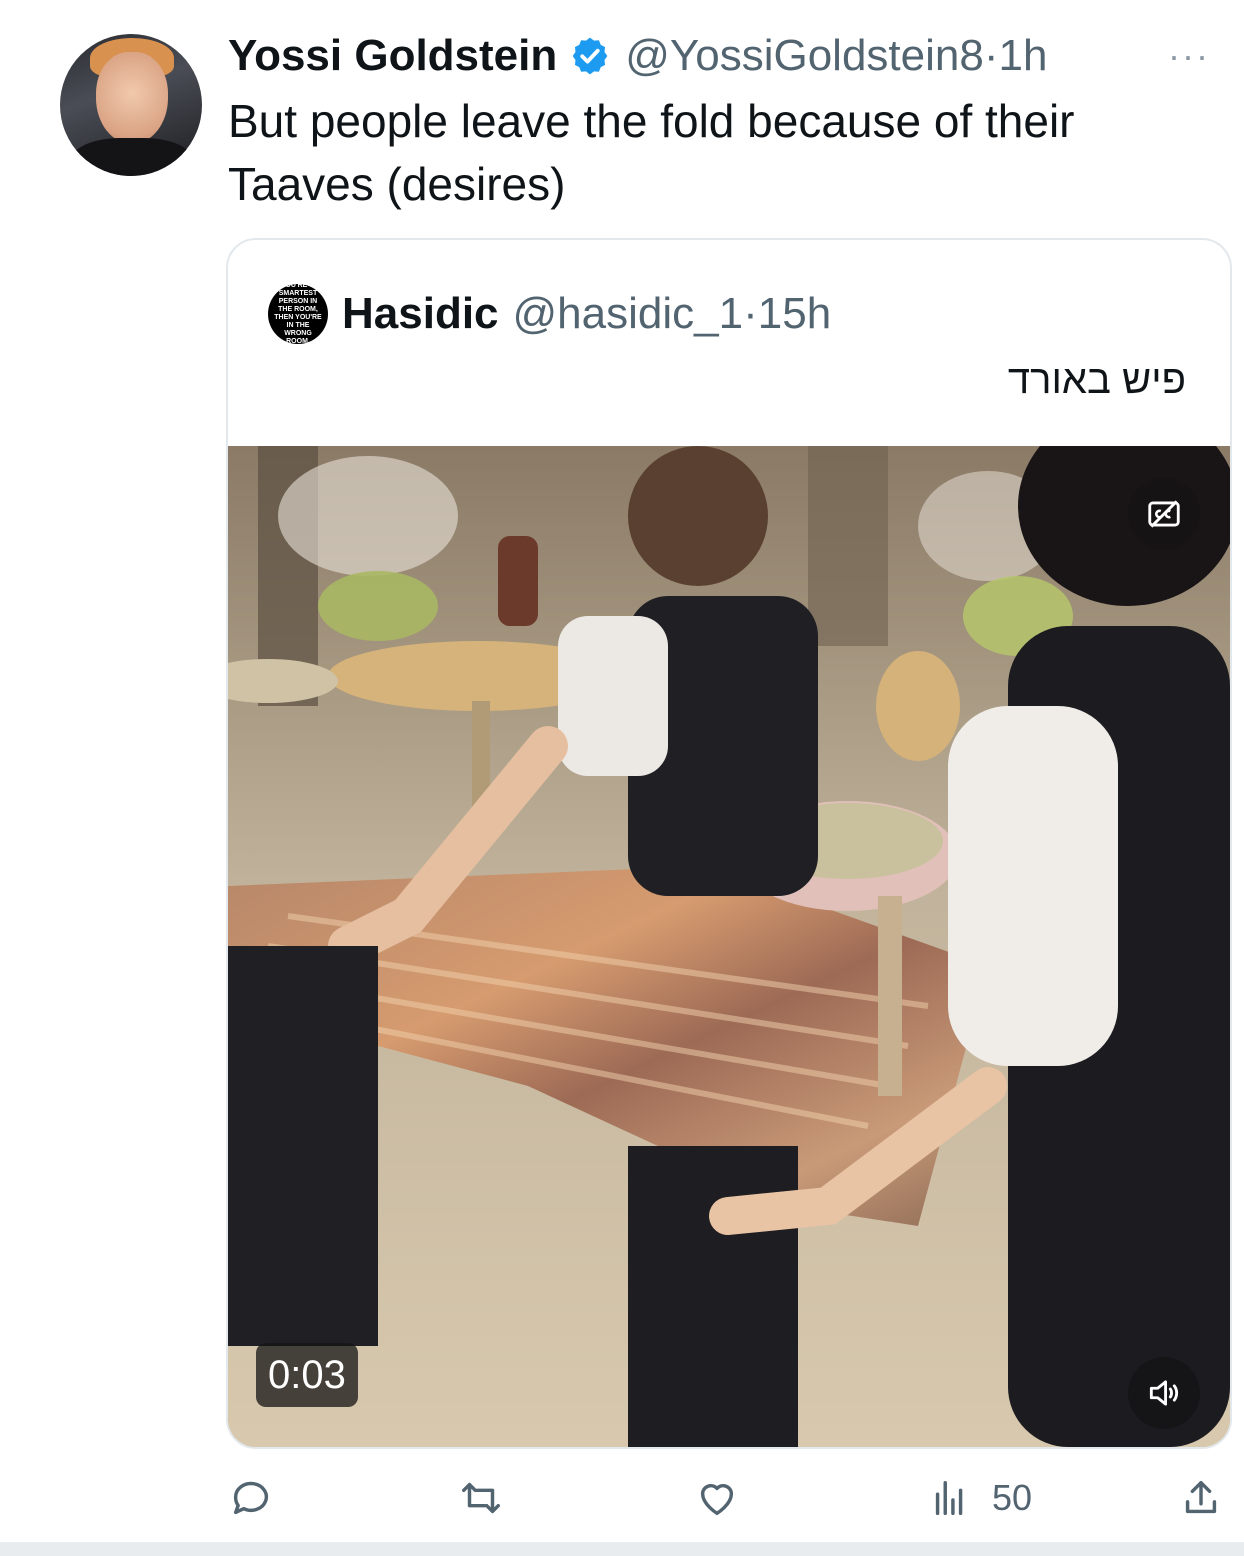 The image size is (1244, 1556). Describe the element at coordinates (980, 1498) in the screenshot. I see `views-button: 50` at that location.